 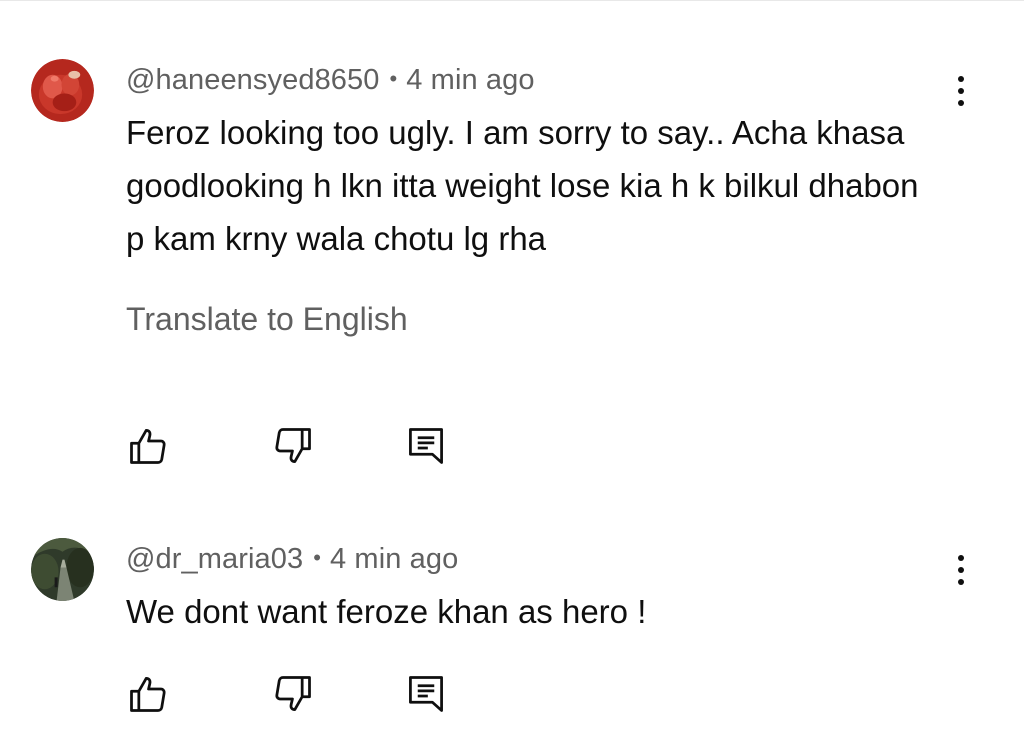 I want to click on comment-text: We dont want feroze khan as hero !, so click(x=386, y=611).